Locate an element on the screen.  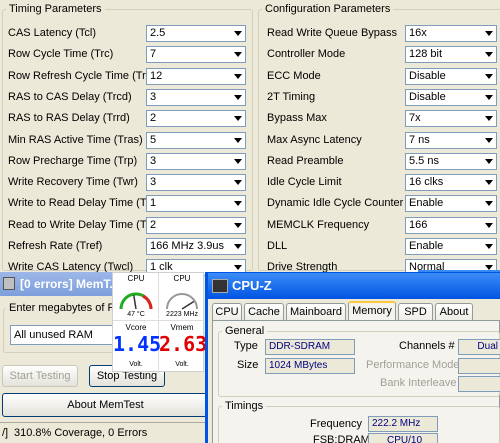
vcore-unit: Volt. is located at coordinates (136, 364).